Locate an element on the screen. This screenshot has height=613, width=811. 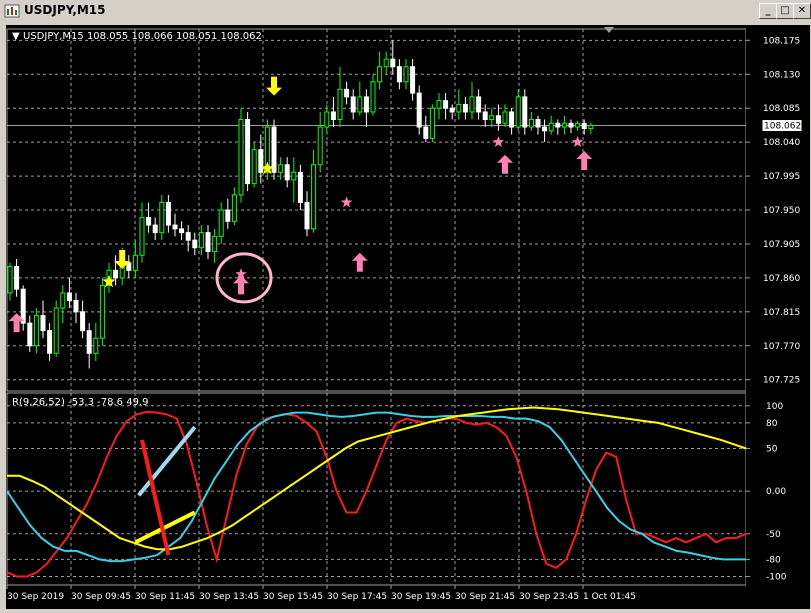
time-label: 30 Sep 21:45 is located at coordinates (485, 597).